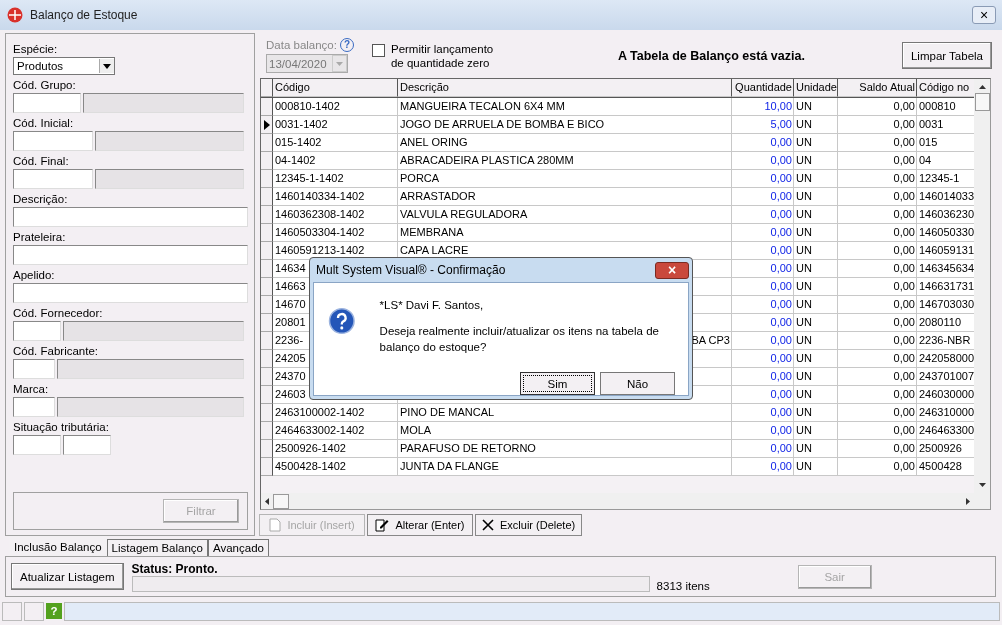 Image resolution: width=1002 pixels, height=625 pixels. What do you see at coordinates (565, 88) in the screenshot?
I see `column-header: Descrição` at bounding box center [565, 88].